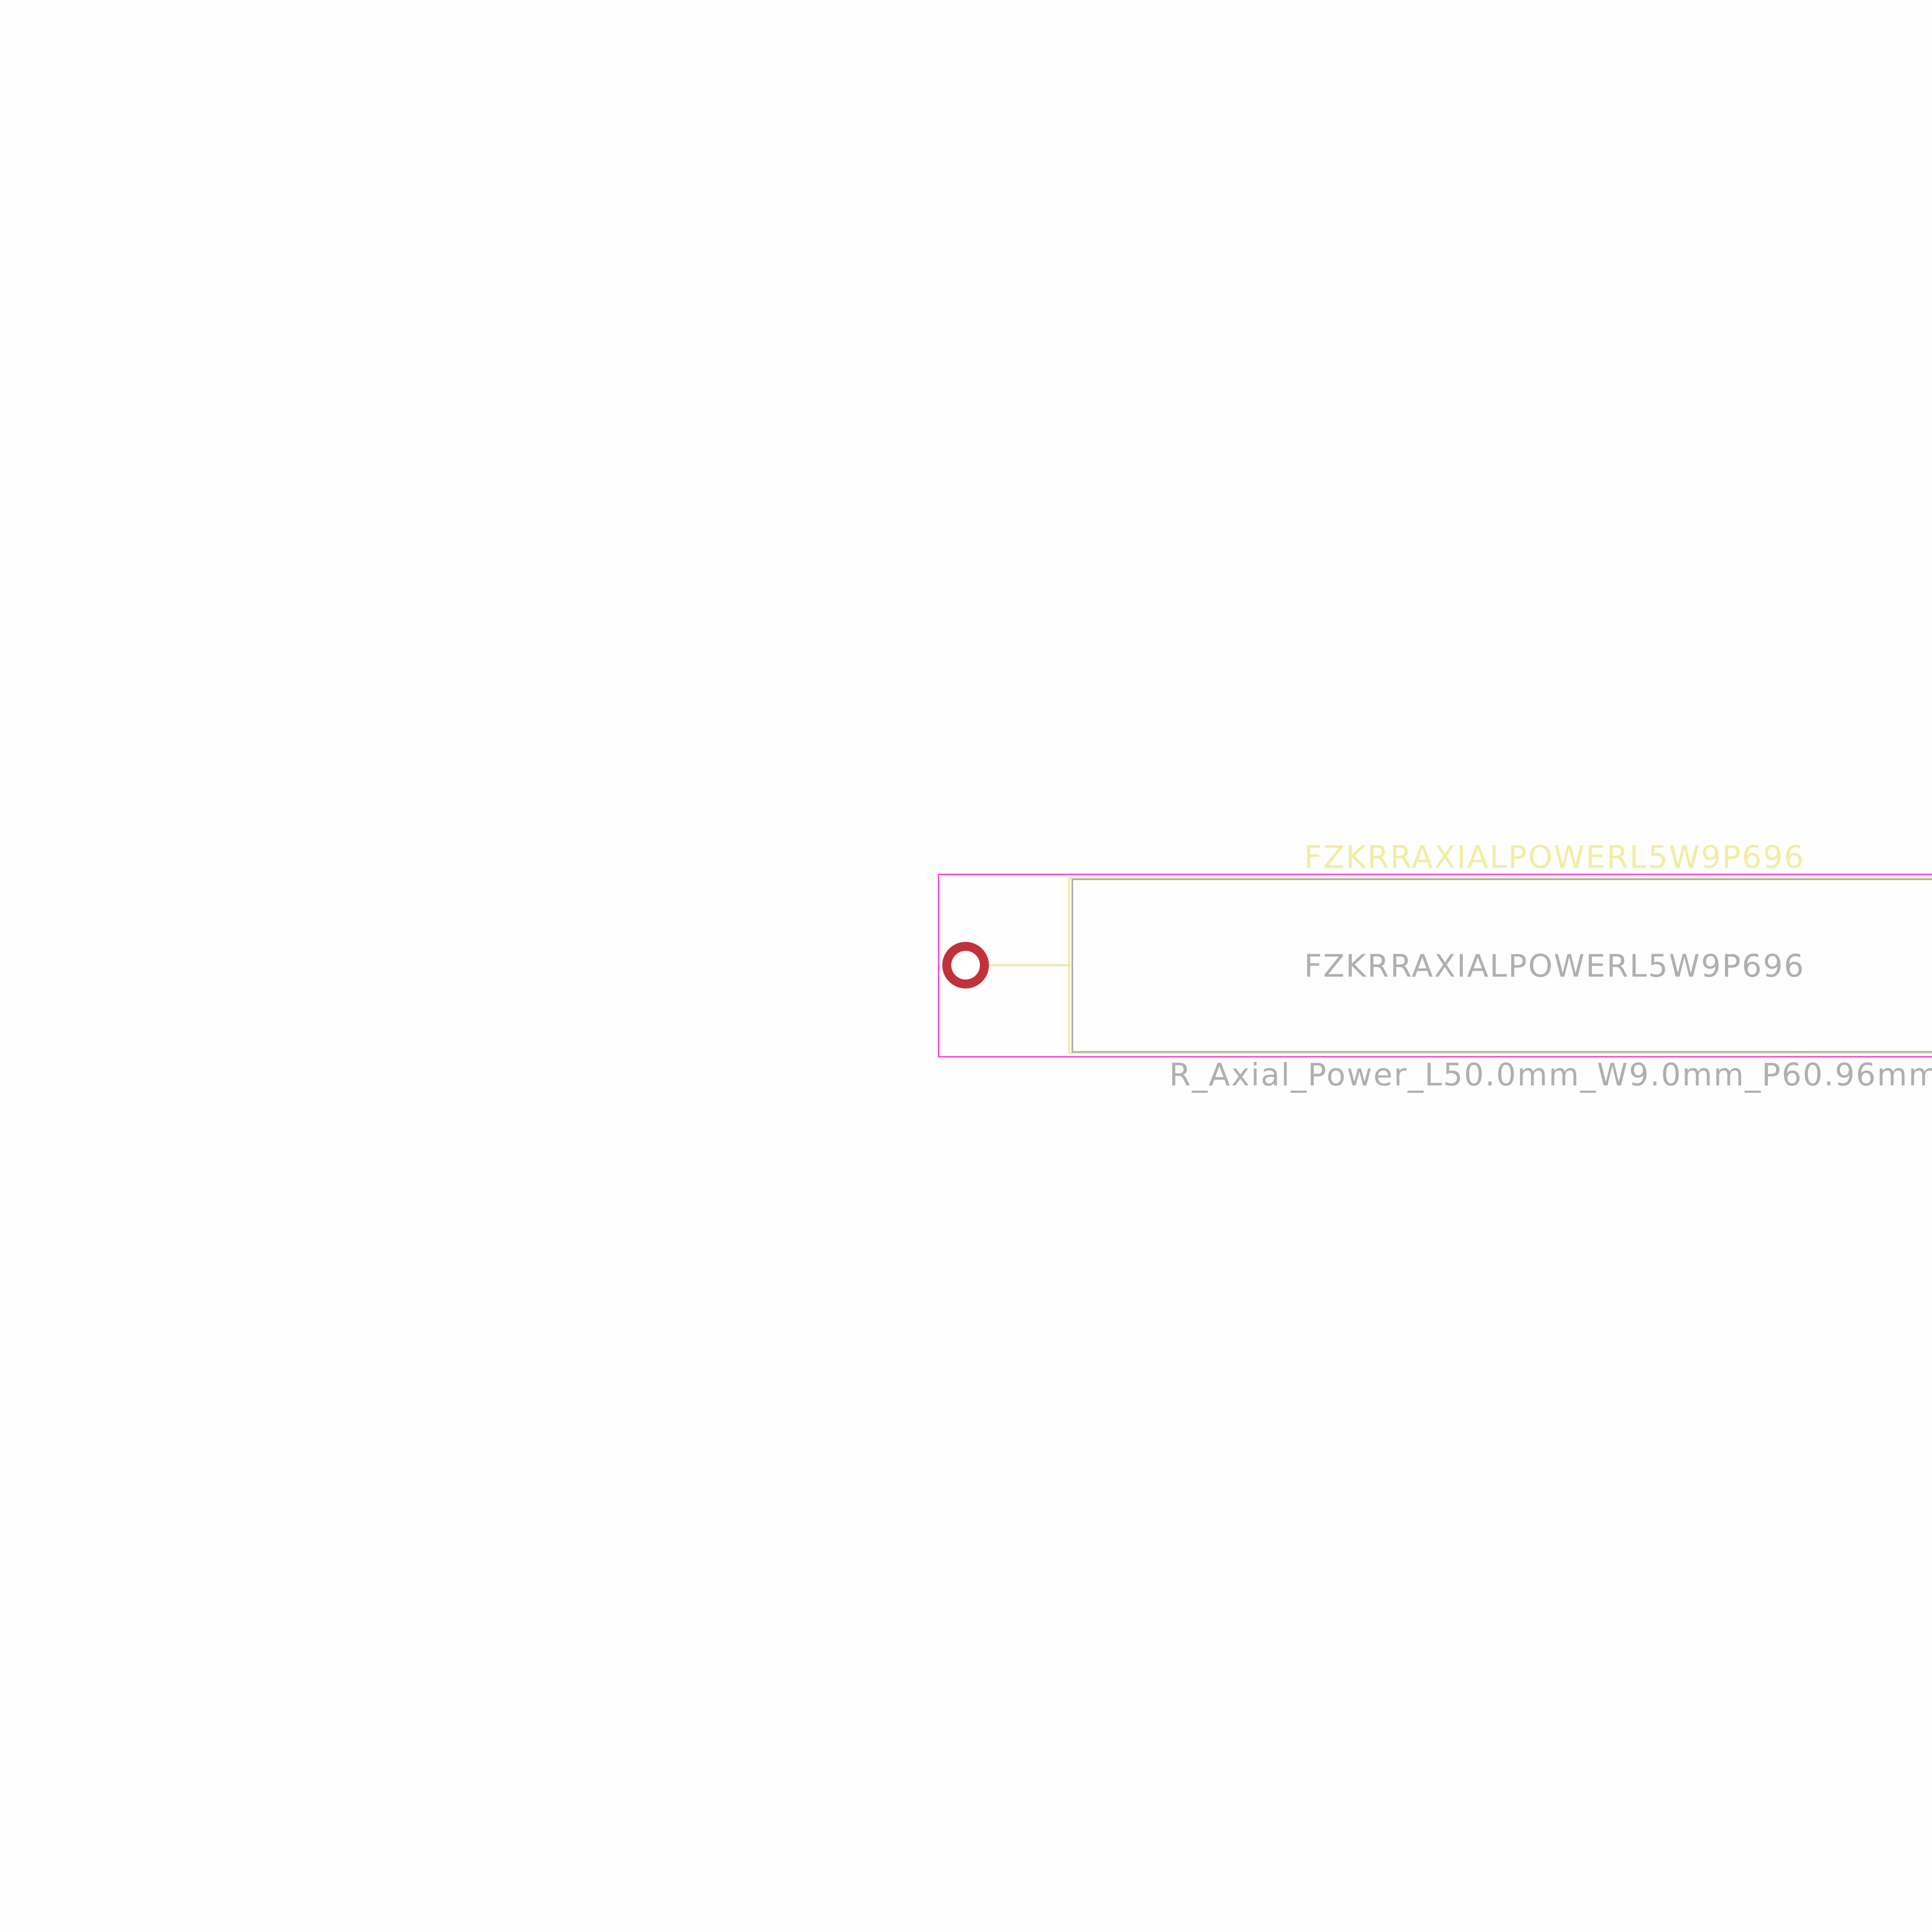  I want to click on reference-designator: FZKRRAXIALPOWERL5W9P696, so click(1554, 857).